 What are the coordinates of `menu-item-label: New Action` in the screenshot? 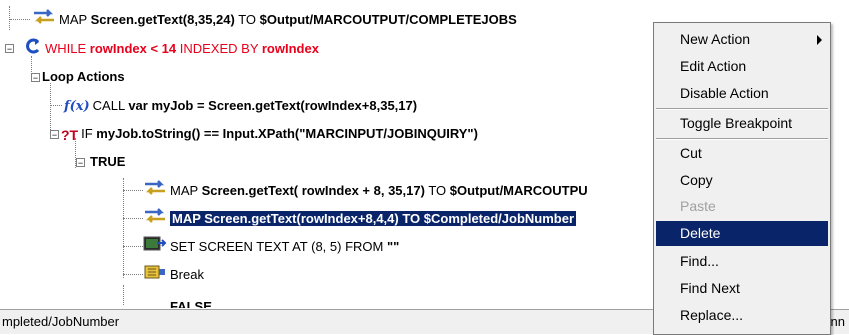 It's located at (715, 39).